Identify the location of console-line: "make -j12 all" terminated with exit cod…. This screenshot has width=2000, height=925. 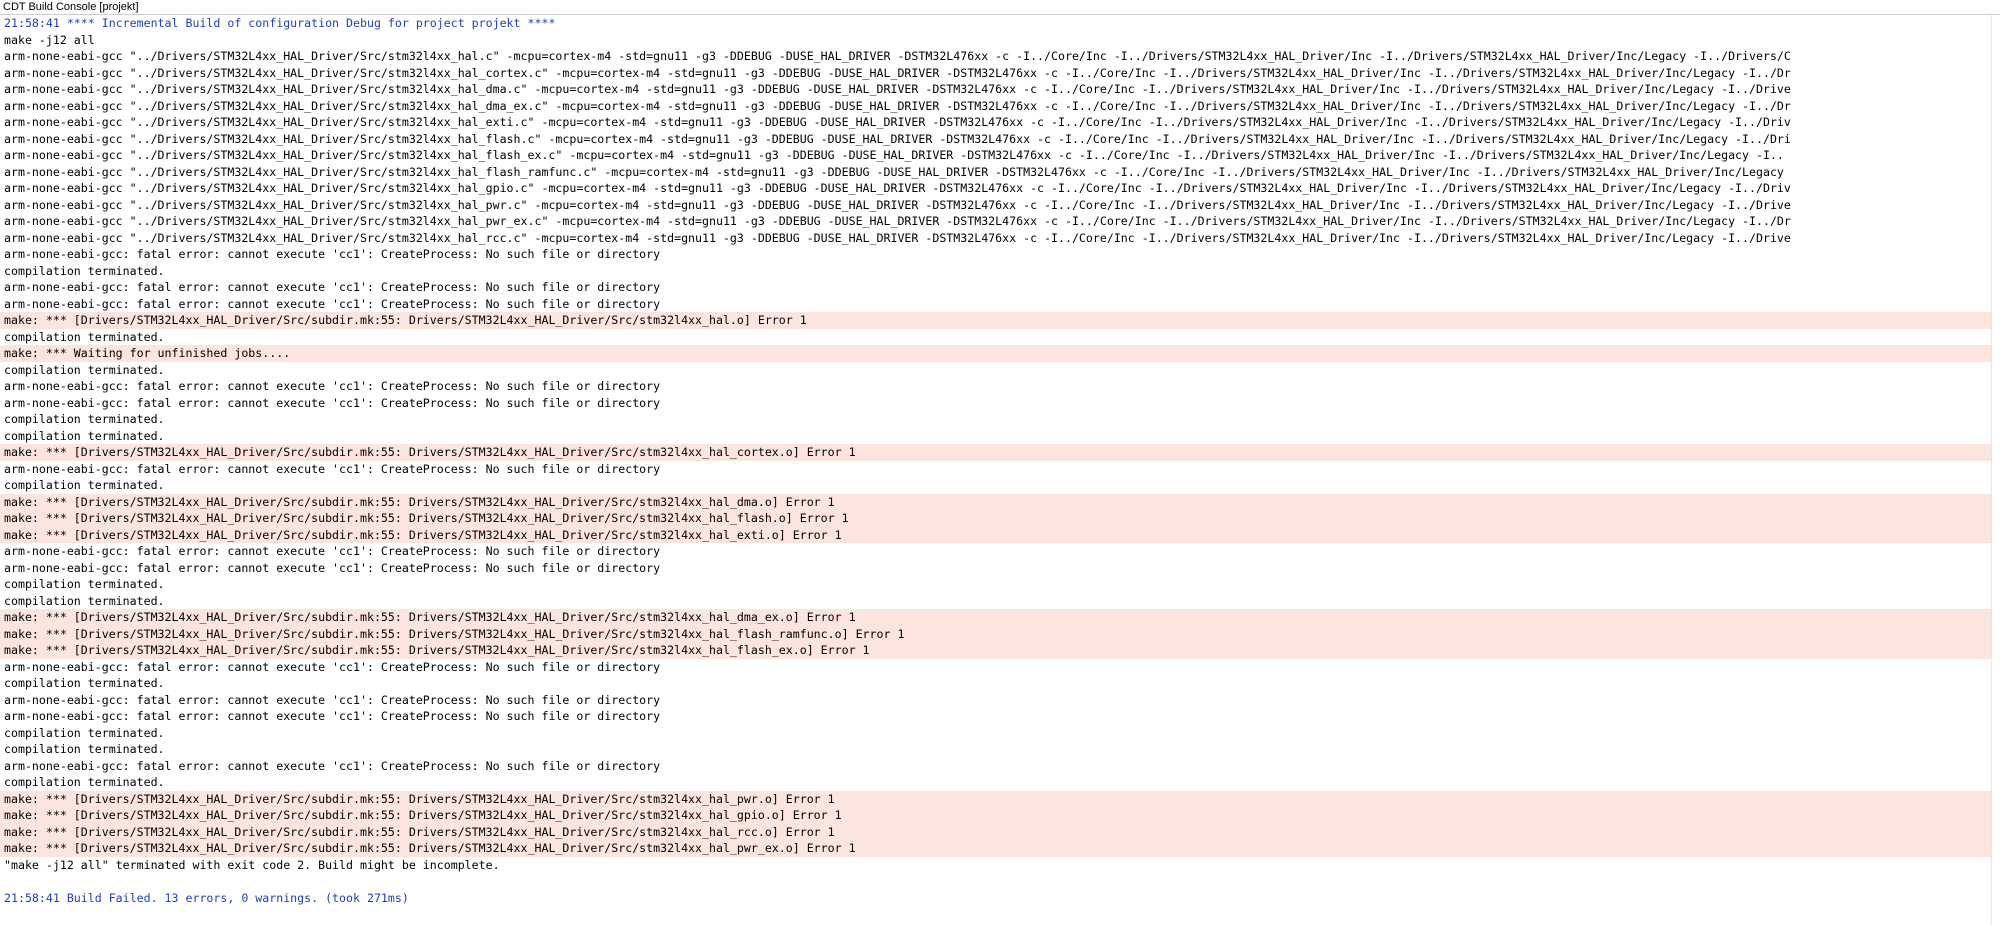
(252, 864).